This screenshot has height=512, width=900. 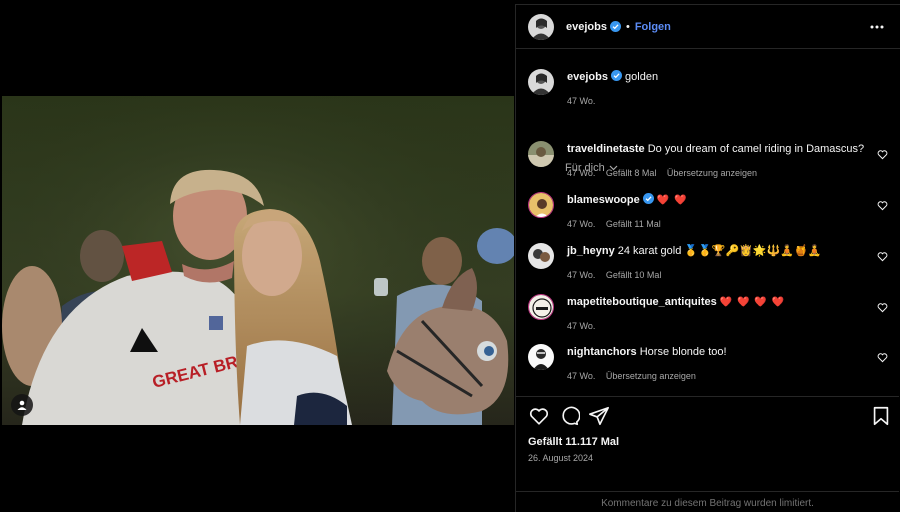 What do you see at coordinates (716, 200) in the screenshot?
I see `comment-body: blameswoope ❤️ ❤️` at bounding box center [716, 200].